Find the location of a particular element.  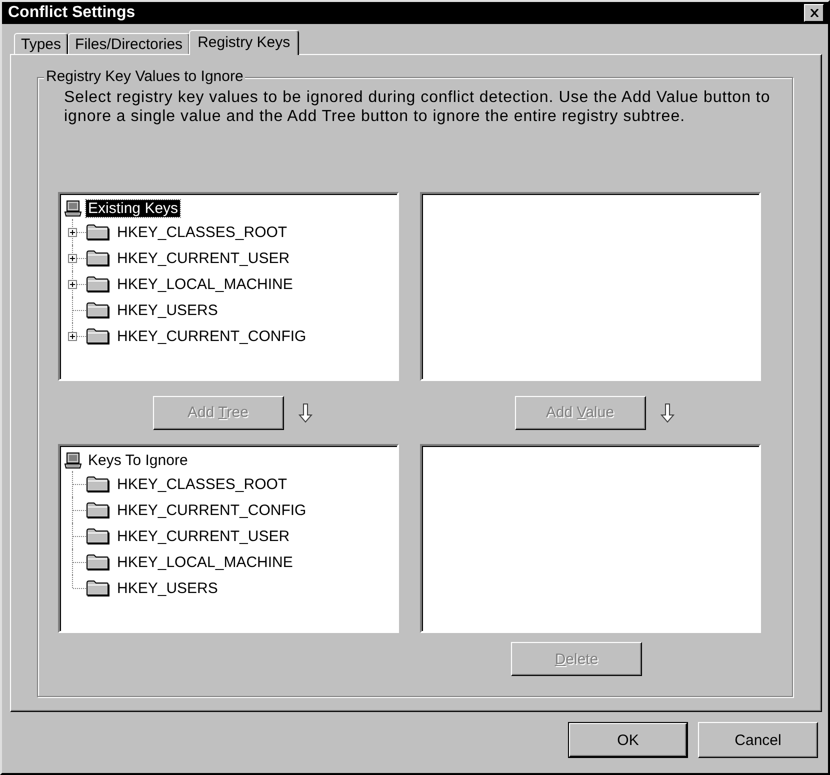

tree-root: Keys To Ignore is located at coordinates (138, 460).